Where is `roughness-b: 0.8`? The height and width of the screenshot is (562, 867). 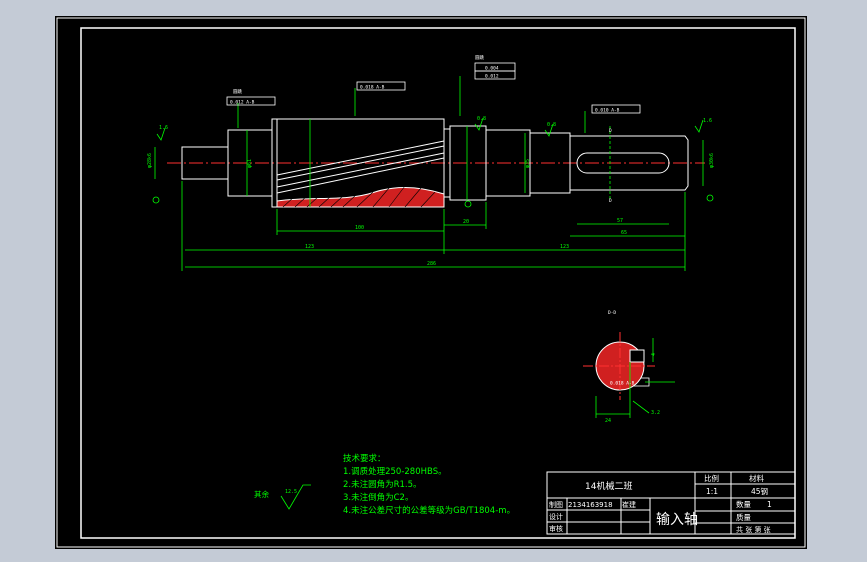
roughness-b: 0.8 is located at coordinates (481, 119).